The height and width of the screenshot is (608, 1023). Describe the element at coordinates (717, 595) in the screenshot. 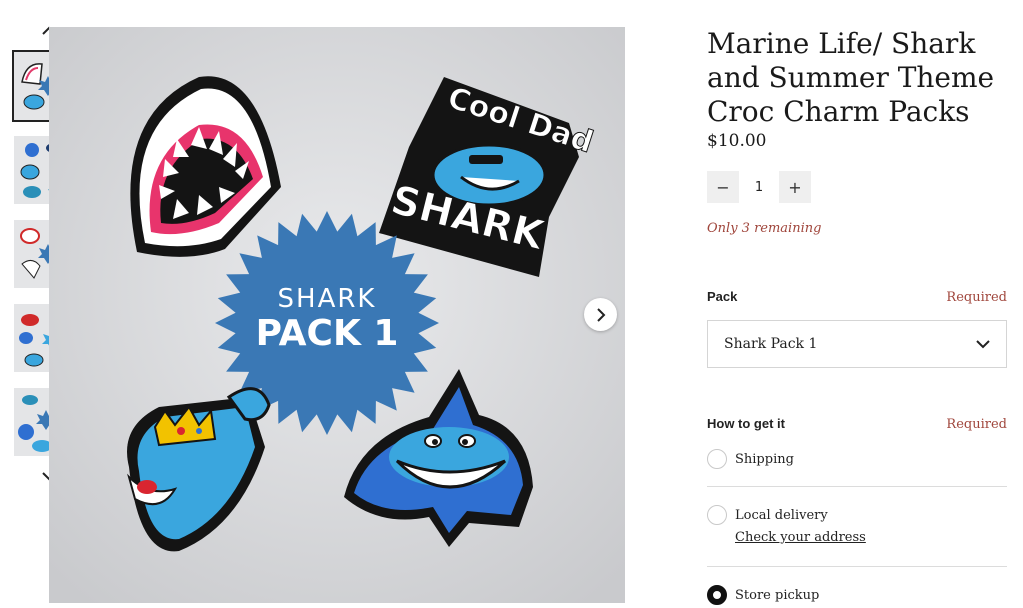

I see `radio-store-pickup` at that location.